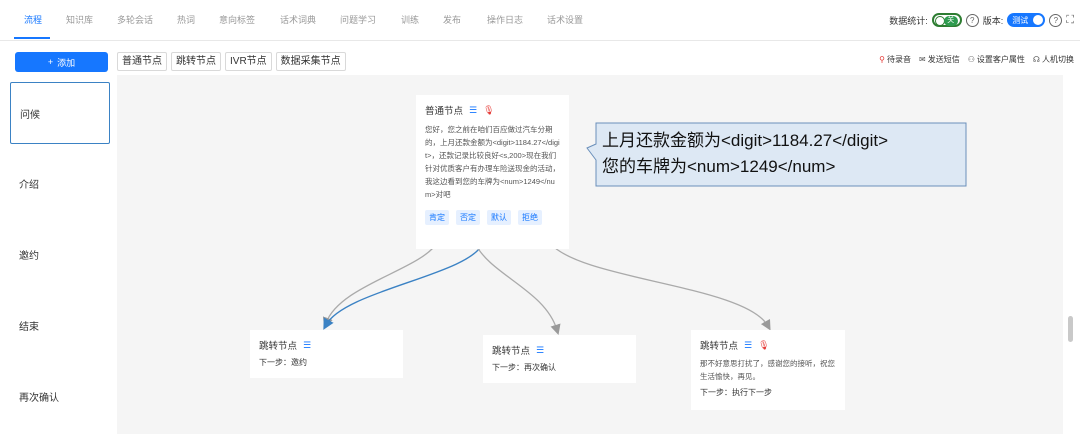  What do you see at coordinates (468, 217) in the screenshot?
I see `branch-negate: 否定` at bounding box center [468, 217].